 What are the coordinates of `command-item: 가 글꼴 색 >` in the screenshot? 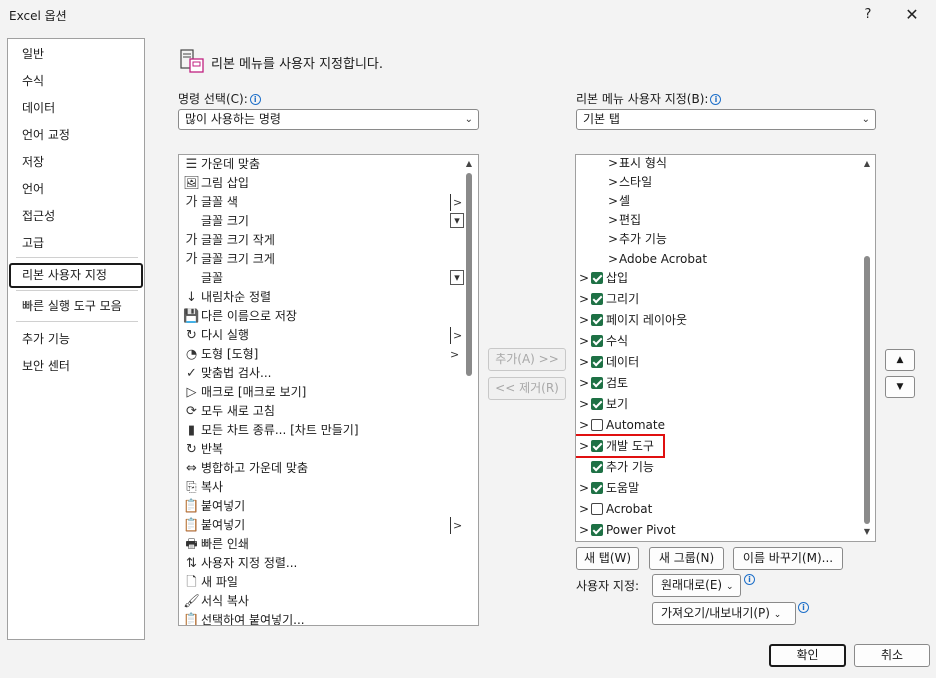 It's located at (323, 202).